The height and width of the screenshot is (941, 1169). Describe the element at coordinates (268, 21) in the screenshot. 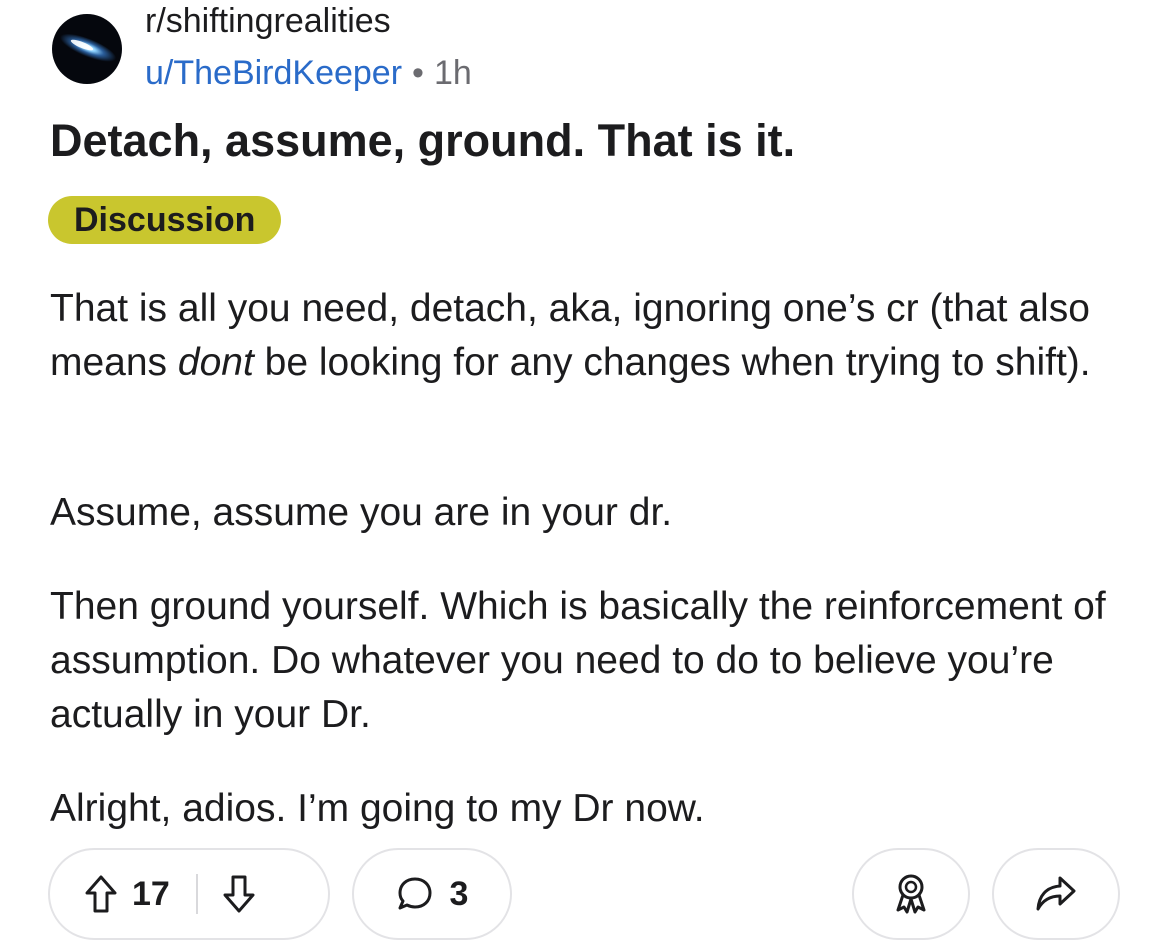

I see `subreddit-name: r/shiftingrealities` at that location.